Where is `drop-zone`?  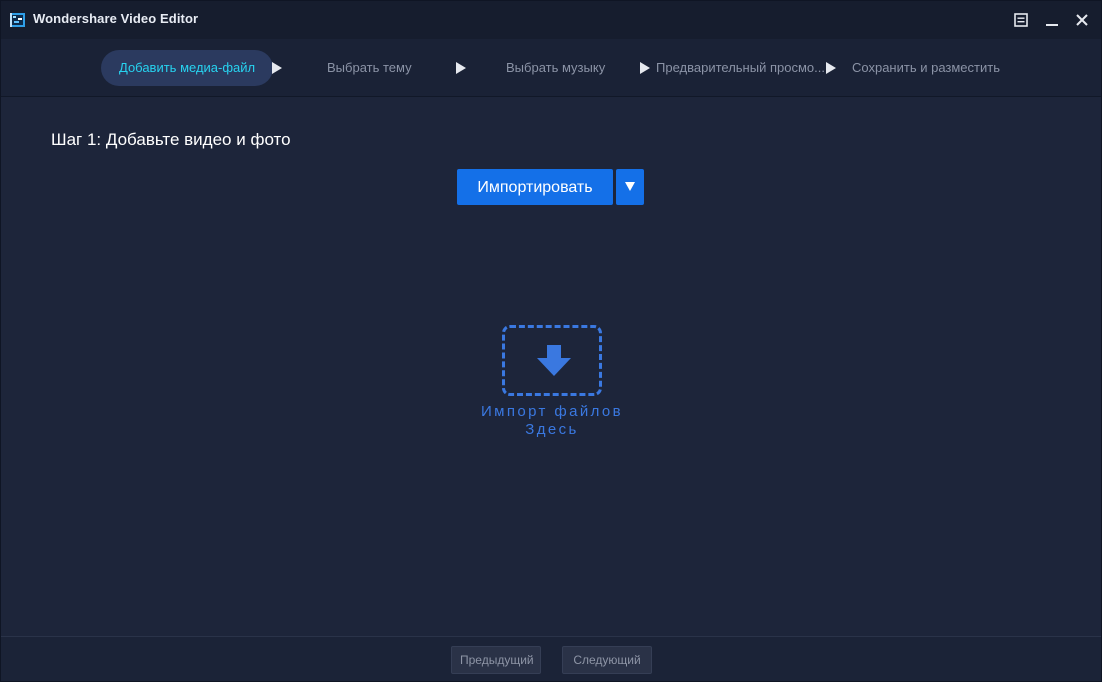 drop-zone is located at coordinates (552, 360).